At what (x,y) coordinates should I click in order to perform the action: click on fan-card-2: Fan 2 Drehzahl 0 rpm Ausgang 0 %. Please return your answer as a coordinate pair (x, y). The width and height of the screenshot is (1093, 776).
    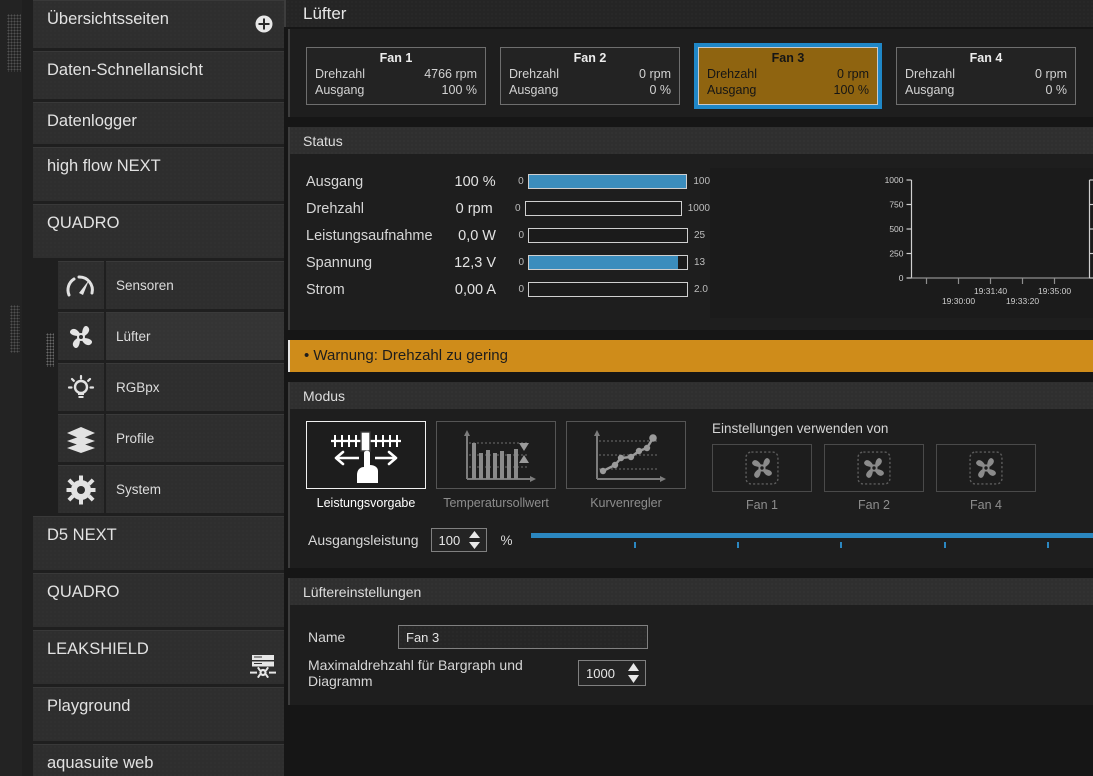
    Looking at the image, I should click on (590, 76).